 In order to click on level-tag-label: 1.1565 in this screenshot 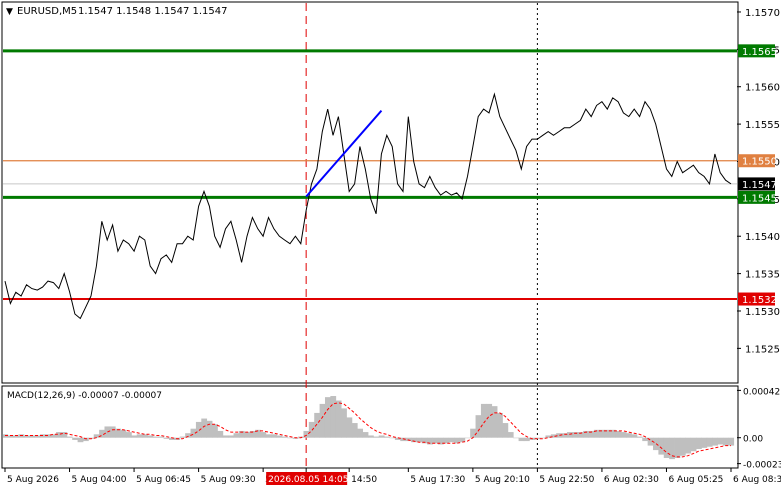, I will do `click(759, 52)`.